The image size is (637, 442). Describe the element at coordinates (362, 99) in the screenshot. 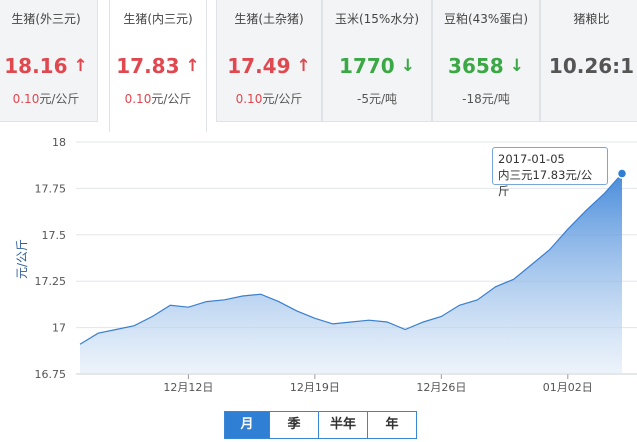

I see `change-value: -5` at that location.